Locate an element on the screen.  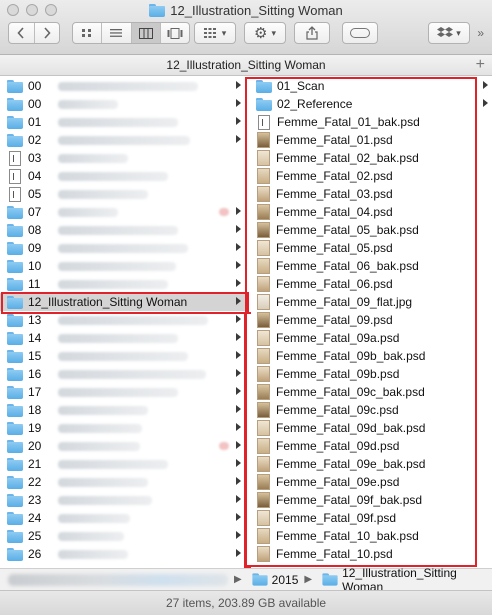
folder-row: 25 is located at coordinates (122, 536).